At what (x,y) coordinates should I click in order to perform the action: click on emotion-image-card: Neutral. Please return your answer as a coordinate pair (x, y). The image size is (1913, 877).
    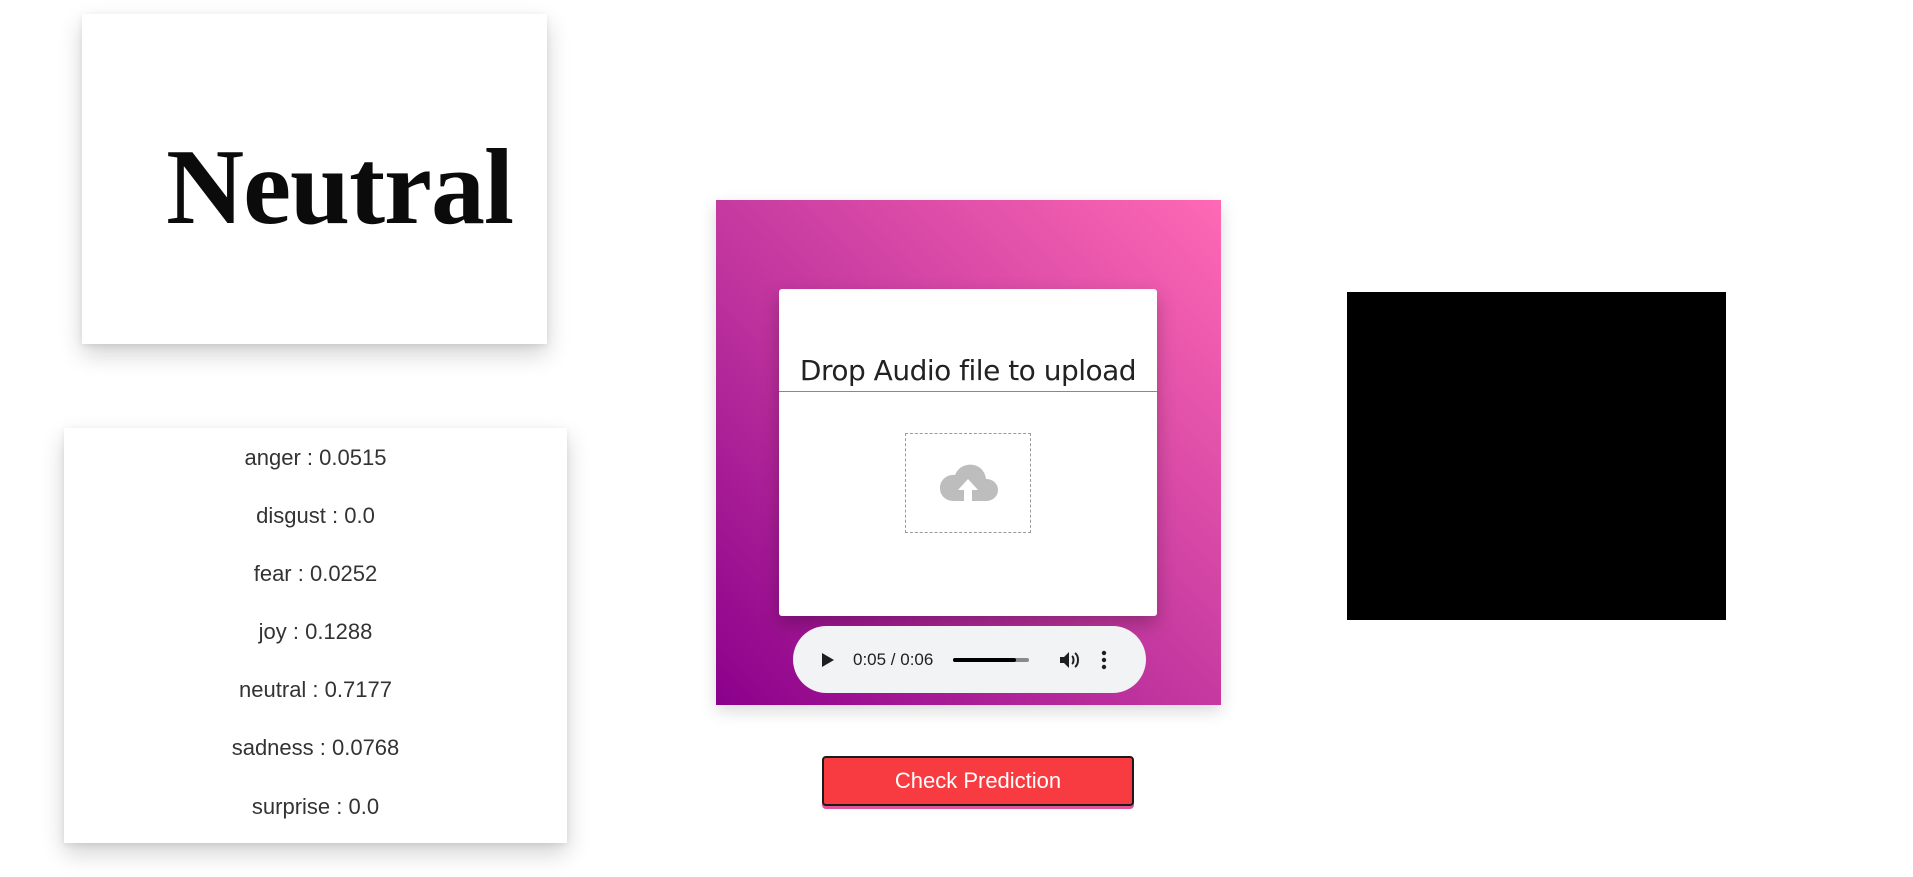
    Looking at the image, I should click on (314, 179).